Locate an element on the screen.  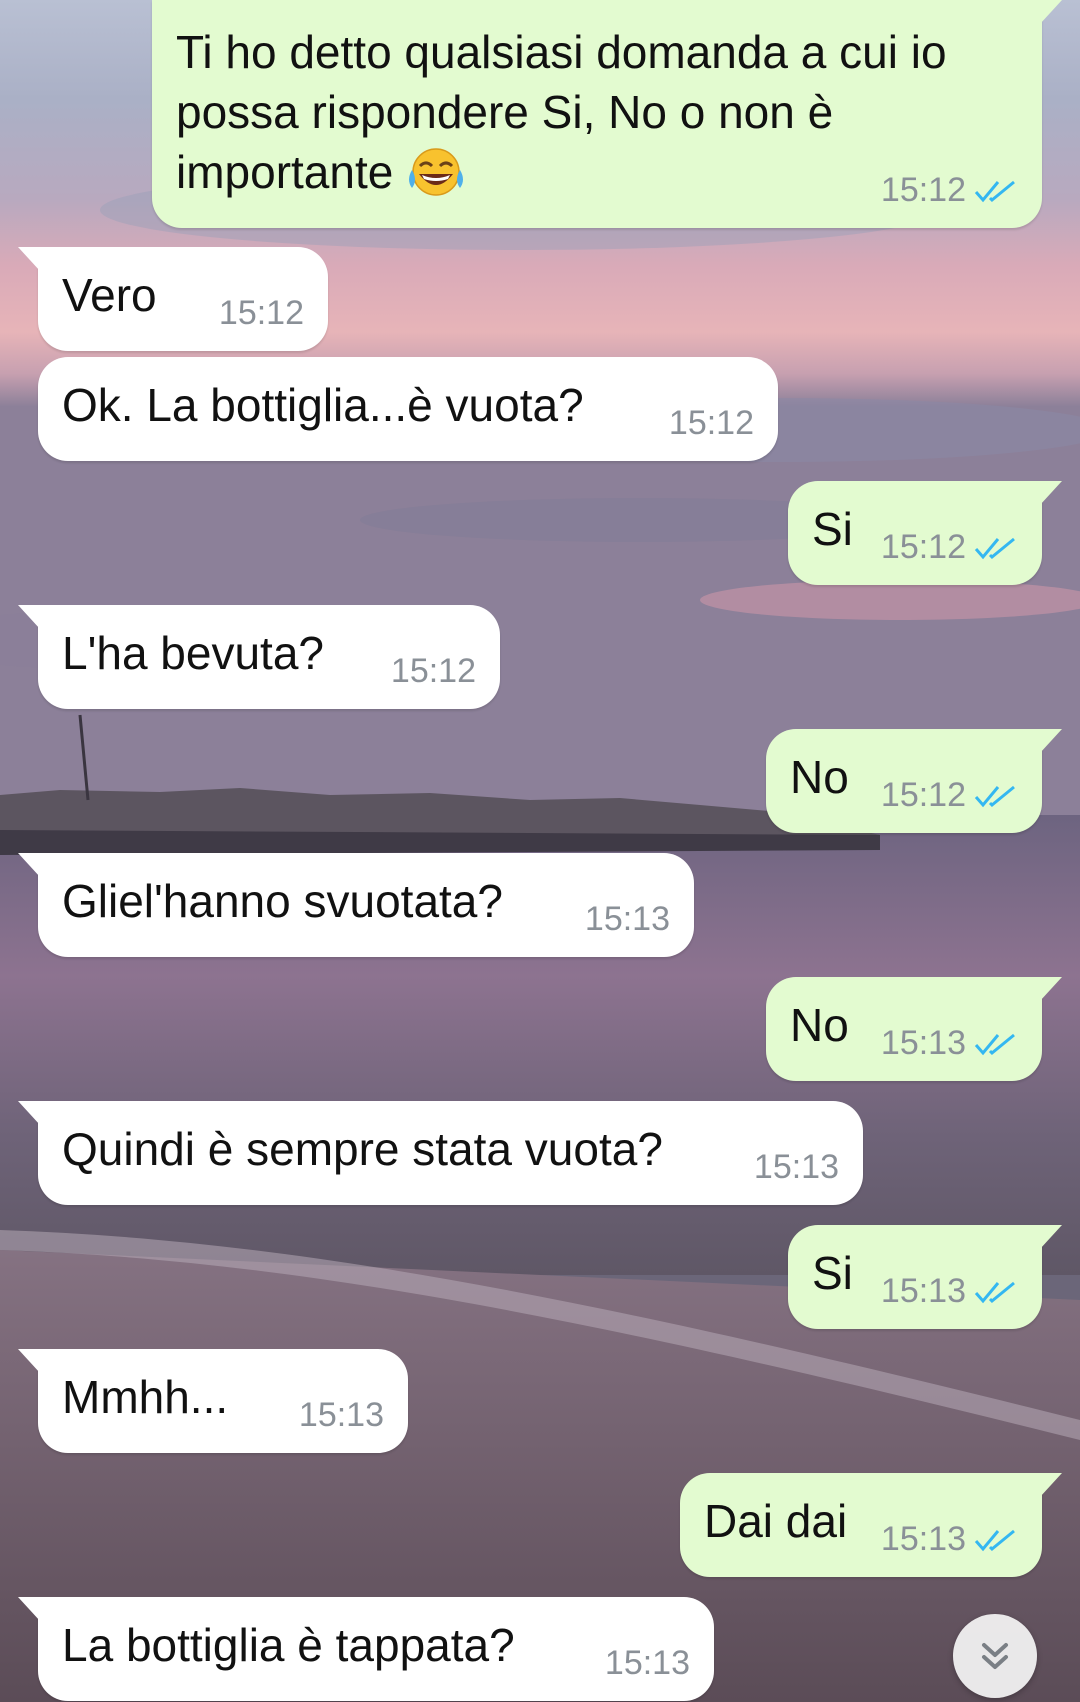
message-bubble-incoming: L'ha bevuta? 15:12 is located at coordinates (259, 657).